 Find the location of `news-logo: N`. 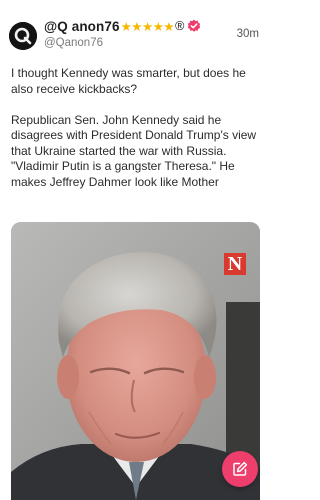

news-logo: N is located at coordinates (235, 264).